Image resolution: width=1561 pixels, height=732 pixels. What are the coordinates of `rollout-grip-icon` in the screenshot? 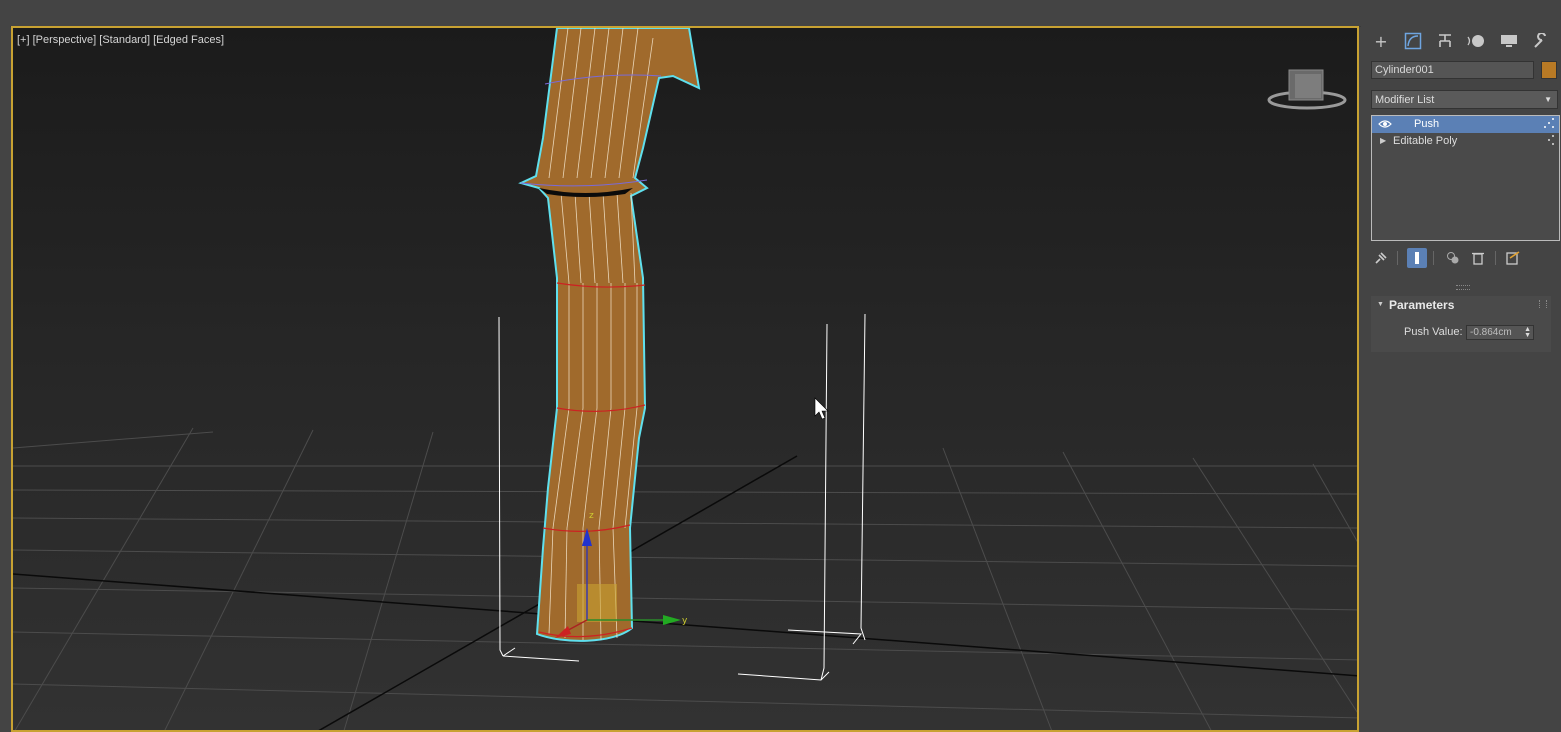 It's located at (1543, 304).